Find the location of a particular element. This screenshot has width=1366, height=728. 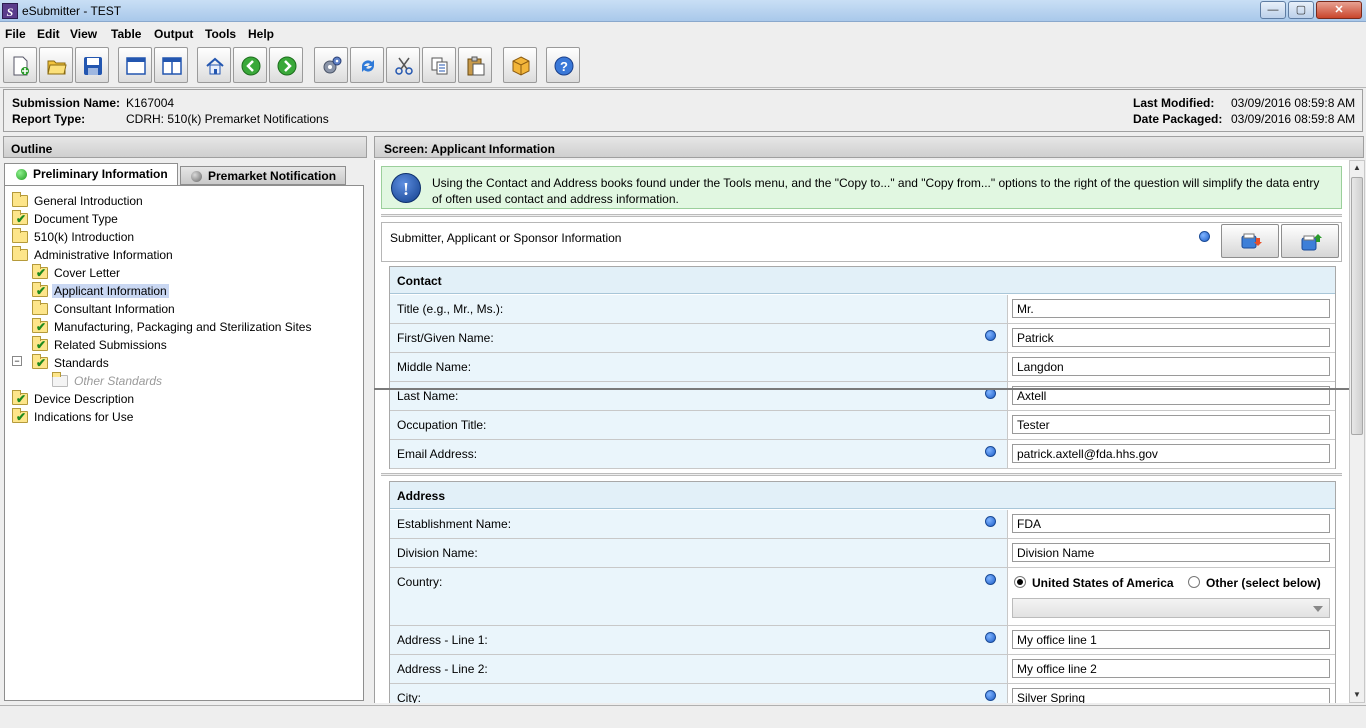

save-button is located at coordinates (92, 65).